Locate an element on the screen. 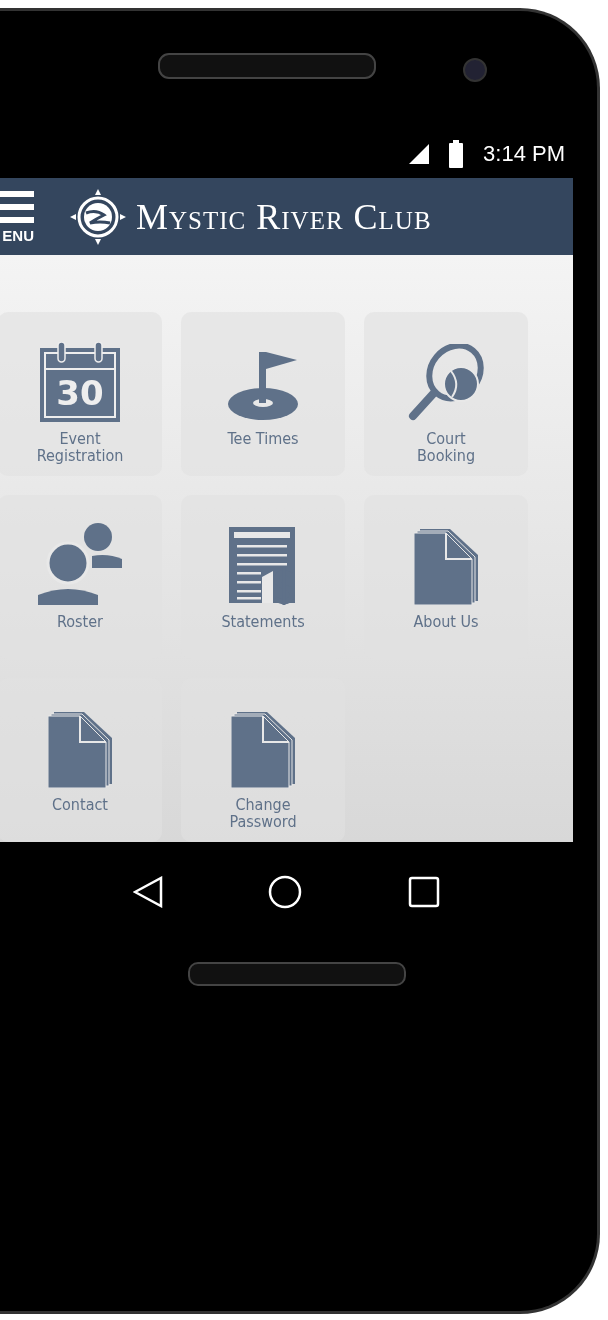 This screenshot has width=608, height=1320. clock-time: 3:14 PM is located at coordinates (524, 154).